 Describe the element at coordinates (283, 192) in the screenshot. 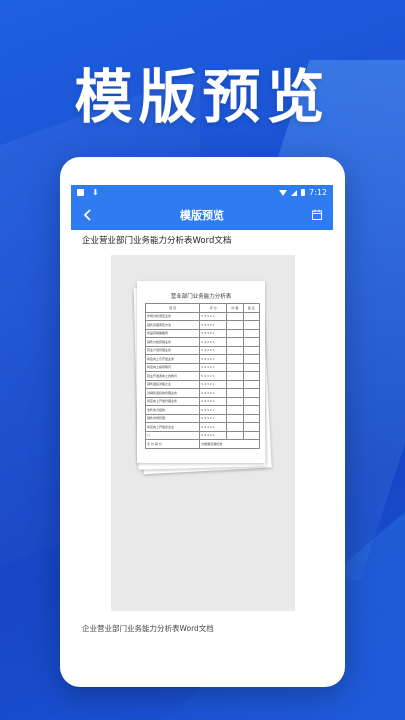

I see `wifi-icon` at that location.